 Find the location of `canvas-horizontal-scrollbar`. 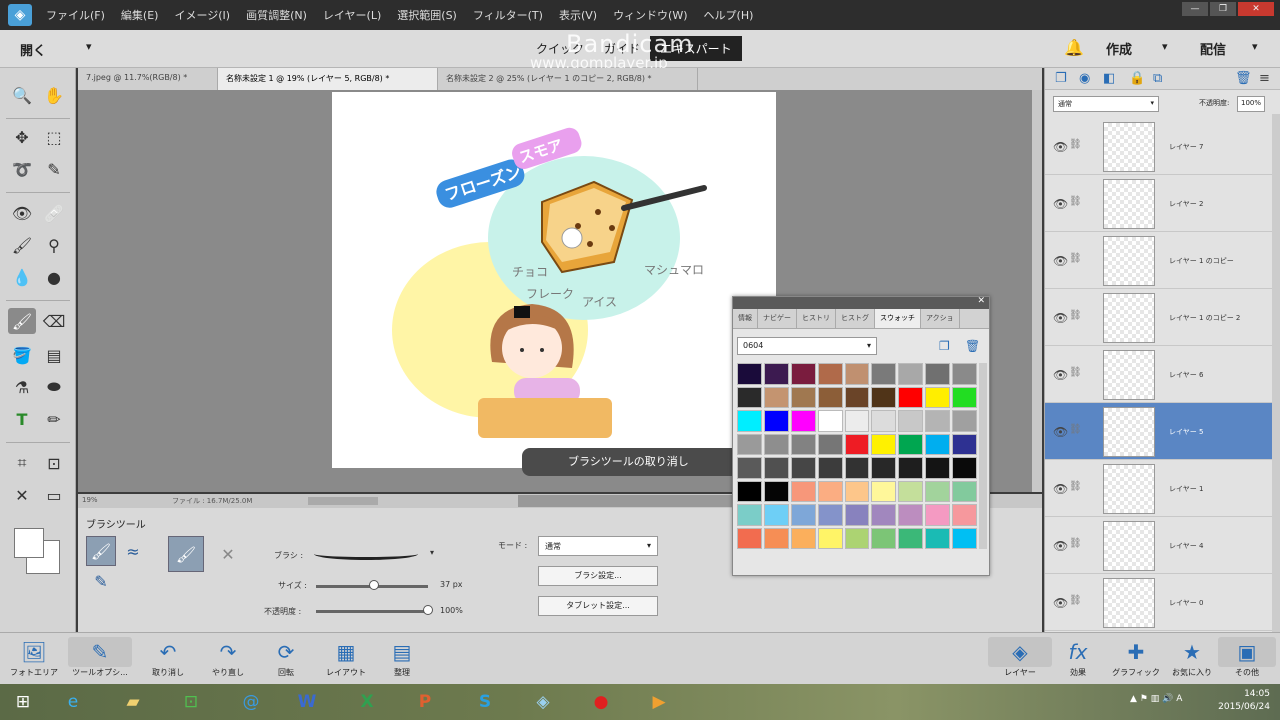

canvas-horizontal-scrollbar is located at coordinates (628, 501).